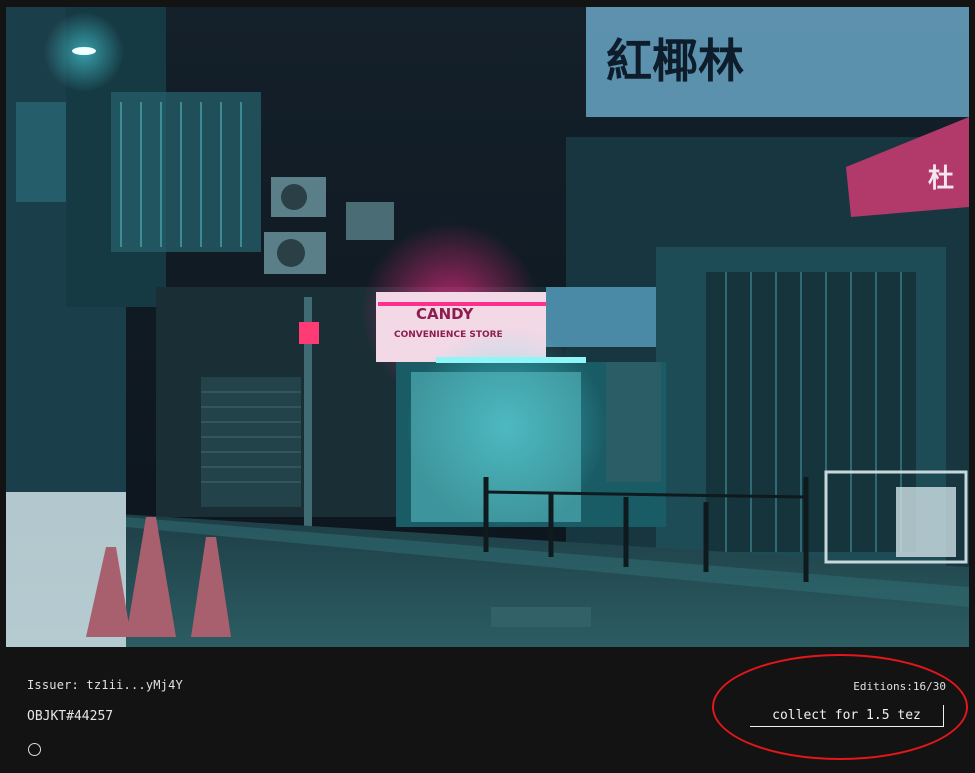  I want to click on issuer-address-link: tz1ii...yMj4Y, so click(134, 685).